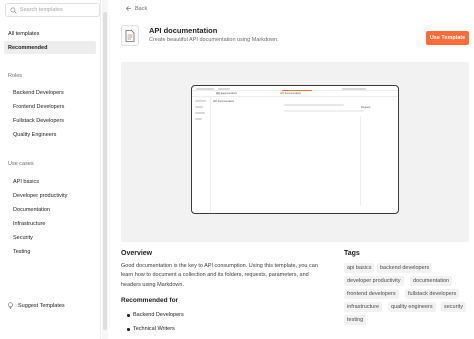 This screenshot has width=474, height=339. Describe the element at coordinates (227, 93) in the screenshot. I see `preview-collection-tab: API documentation` at that location.